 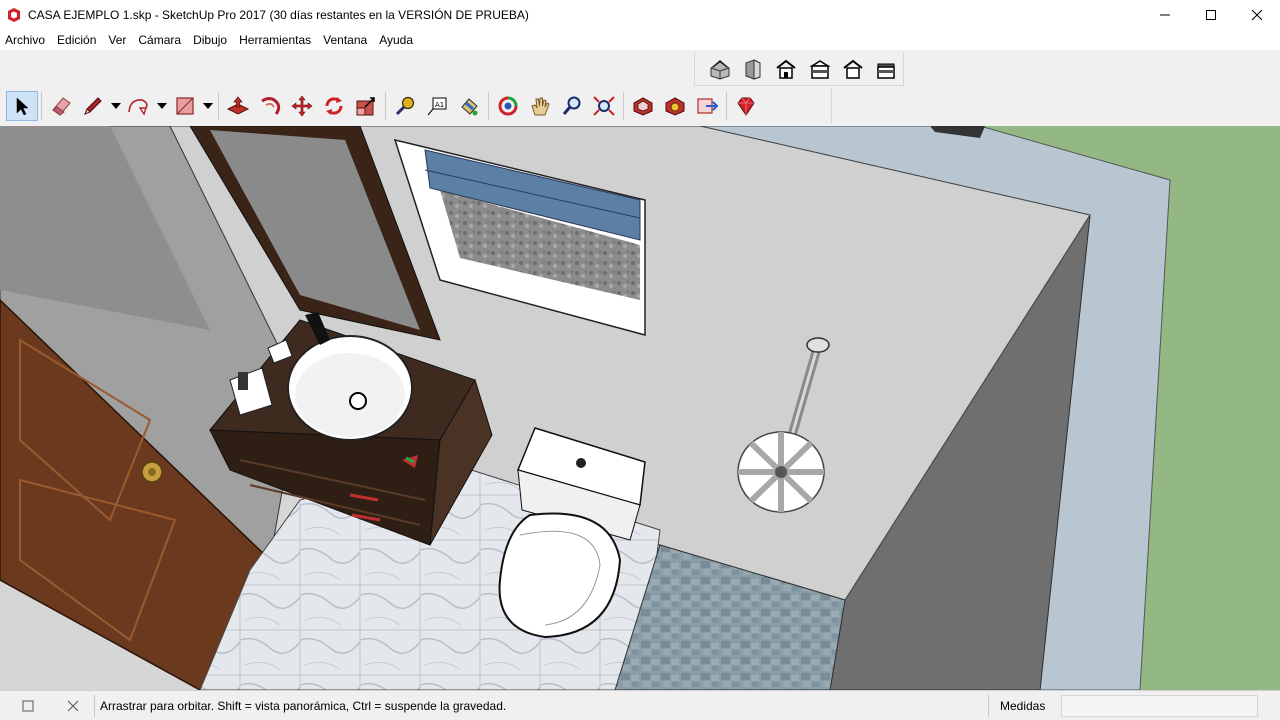 I want to click on send-to-layout-button, so click(x=707, y=106).